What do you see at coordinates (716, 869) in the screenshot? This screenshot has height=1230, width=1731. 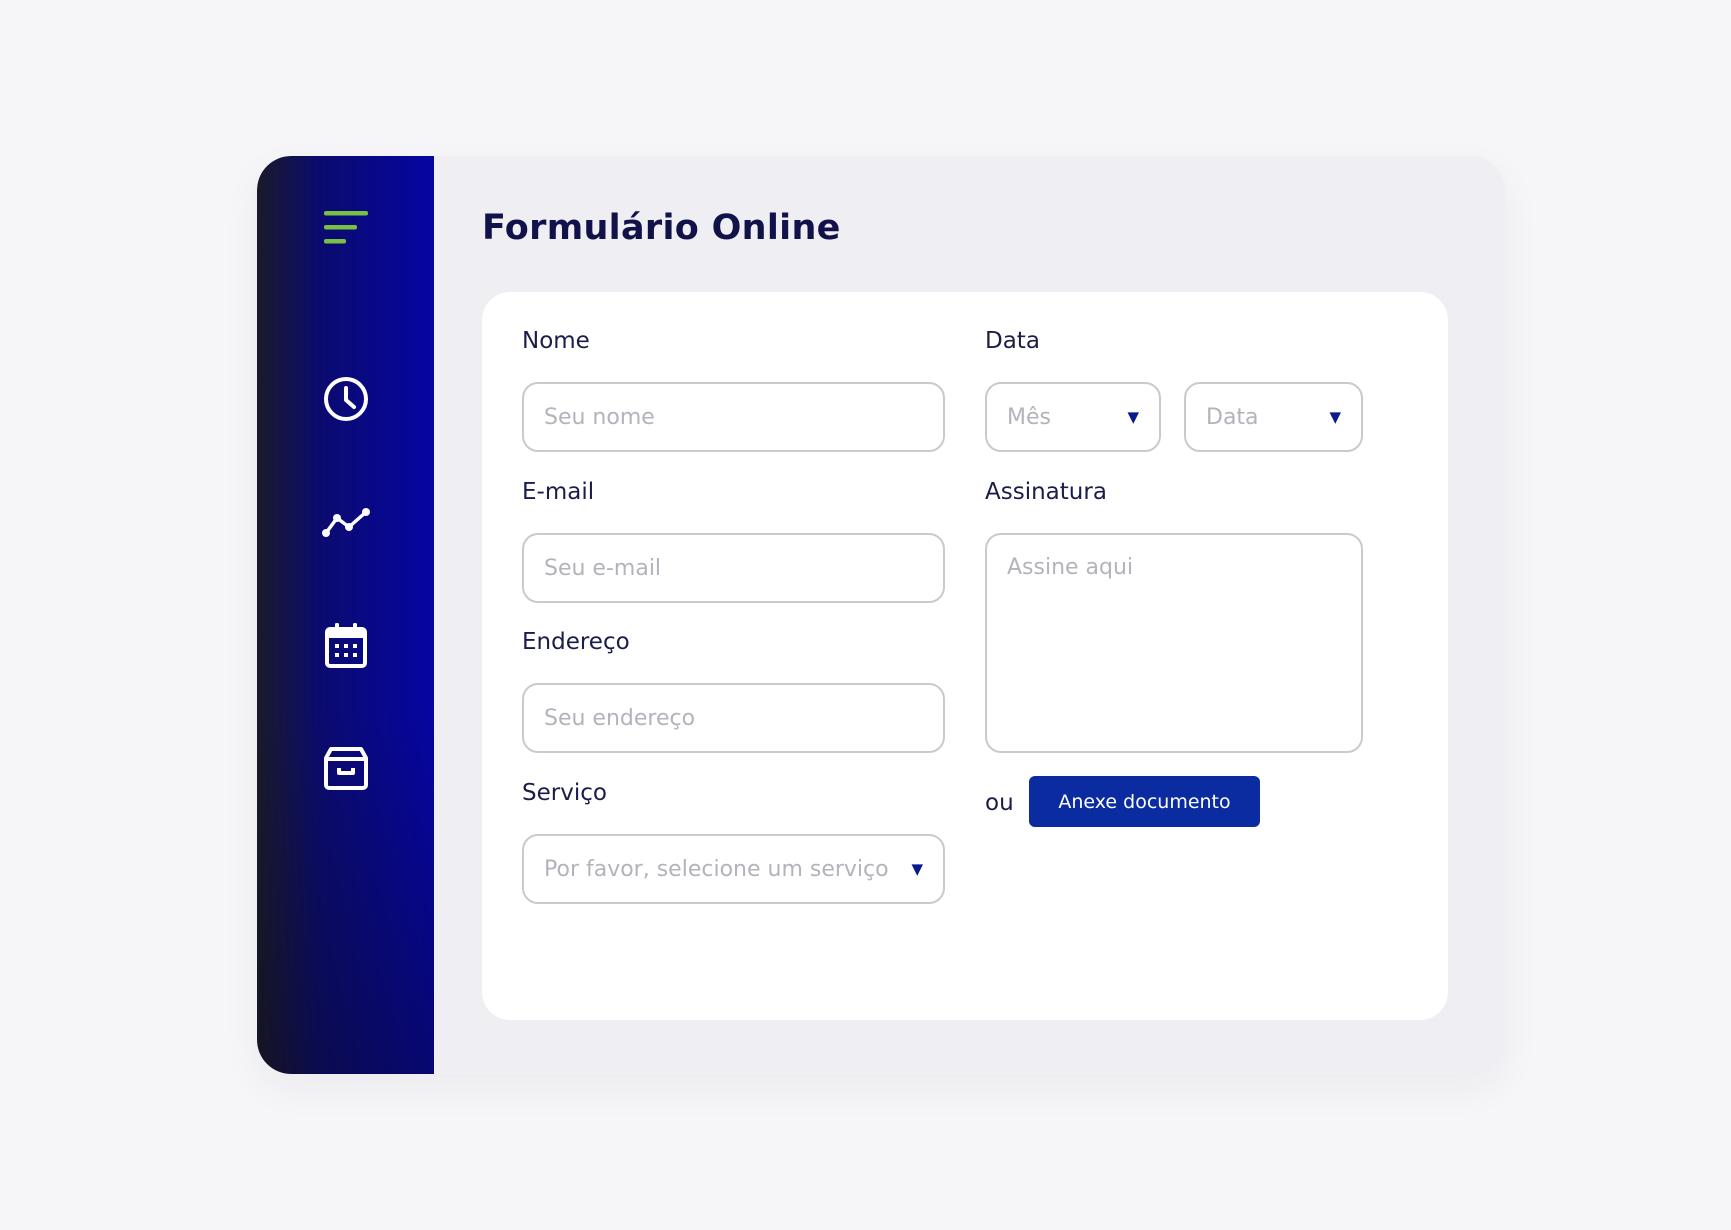 I see `service-select-placeholder: Por favor, selecione um serviço` at bounding box center [716, 869].